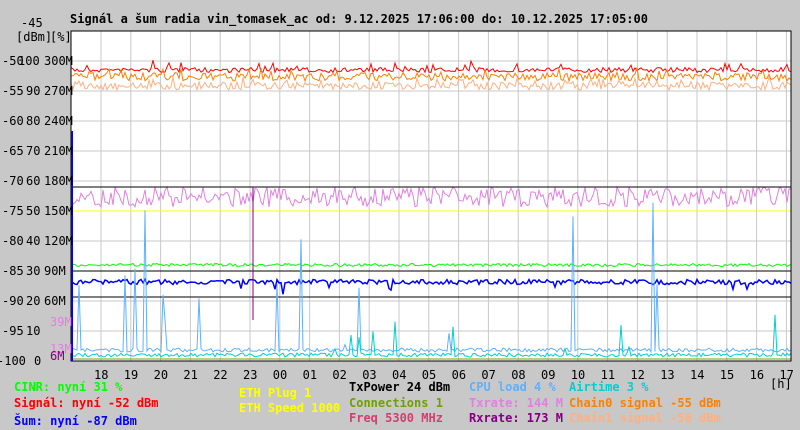 This screenshot has width=800, height=430. I want to click on legend-cinr: CINR: nyní 31 %, so click(68, 387).